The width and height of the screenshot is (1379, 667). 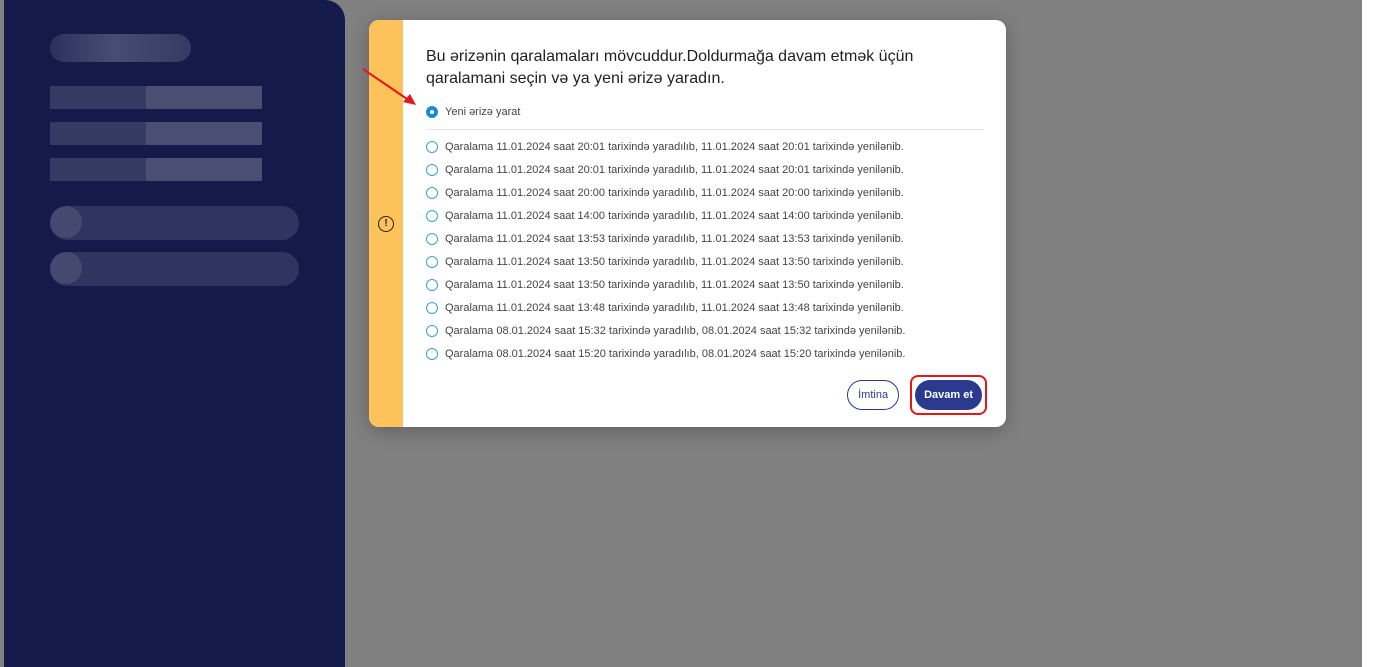 I want to click on exclamation-circle-icon: !, so click(x=386, y=224).